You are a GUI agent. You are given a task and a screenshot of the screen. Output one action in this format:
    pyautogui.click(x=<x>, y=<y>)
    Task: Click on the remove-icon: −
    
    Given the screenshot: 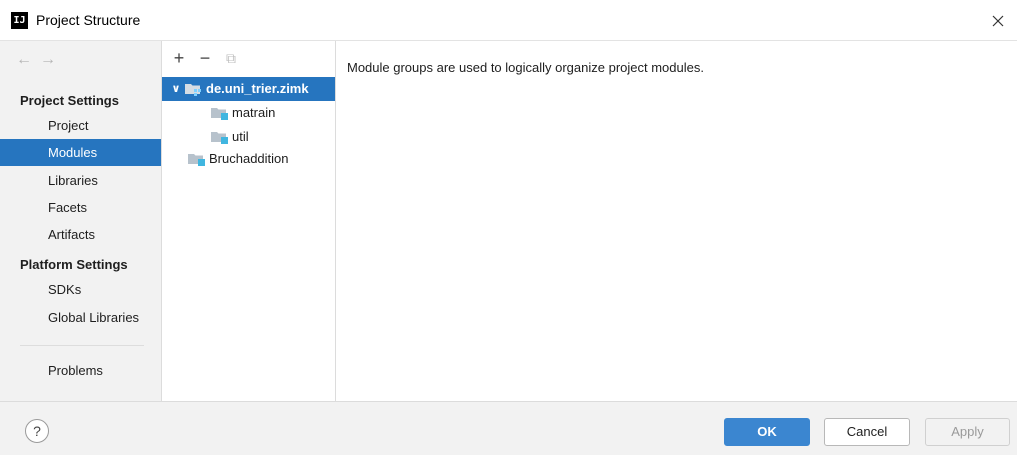 What is the action you would take?
    pyautogui.click(x=205, y=58)
    